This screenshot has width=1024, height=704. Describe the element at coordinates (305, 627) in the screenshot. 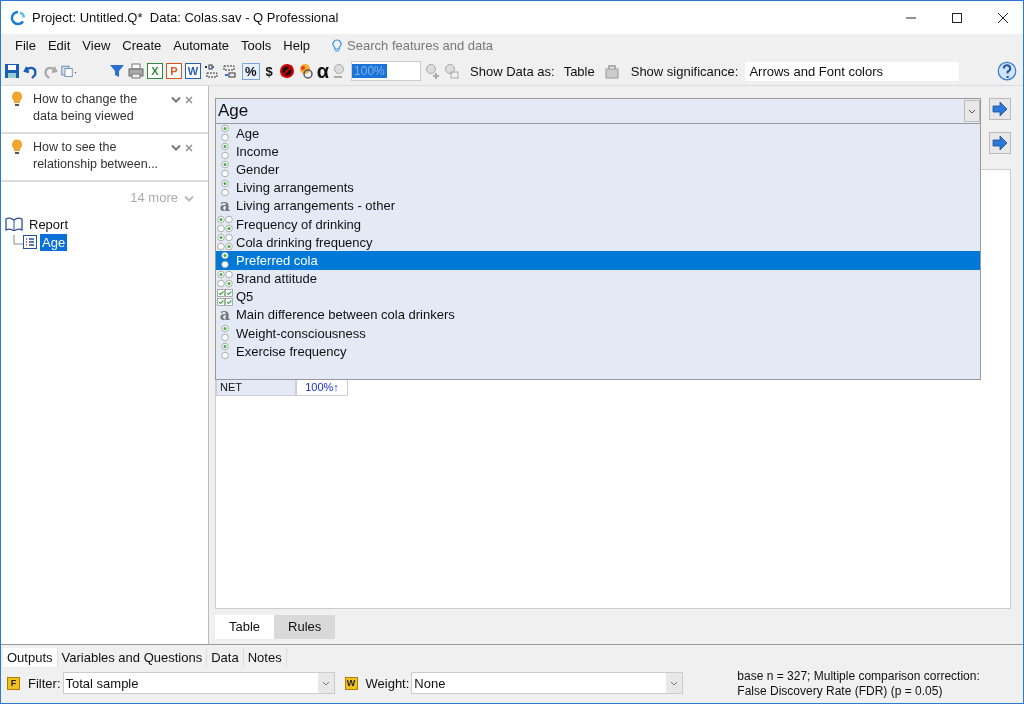

I see `view-tab: Rules` at that location.